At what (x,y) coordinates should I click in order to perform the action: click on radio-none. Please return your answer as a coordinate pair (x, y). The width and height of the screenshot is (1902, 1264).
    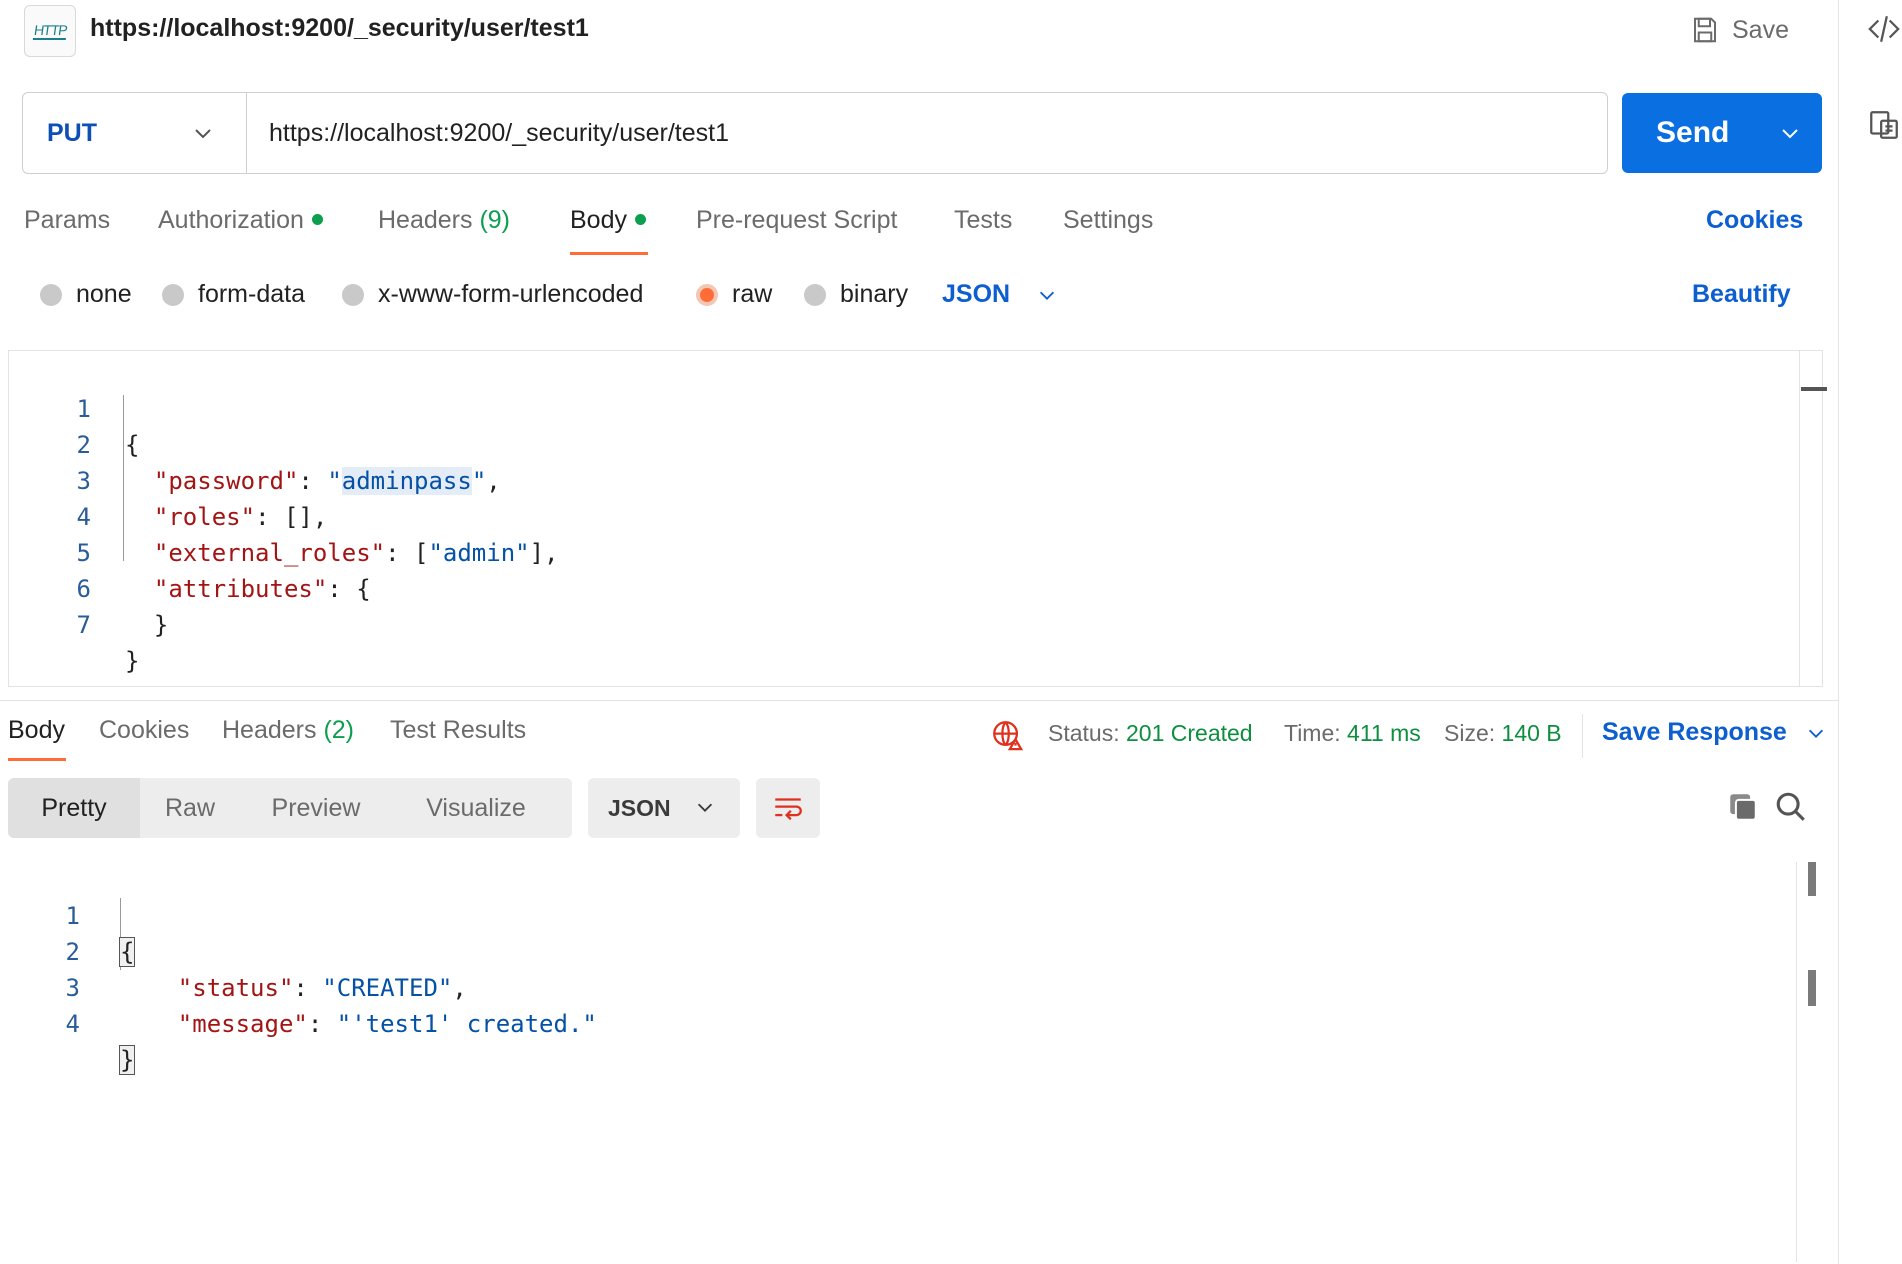
    Looking at the image, I should click on (51, 294).